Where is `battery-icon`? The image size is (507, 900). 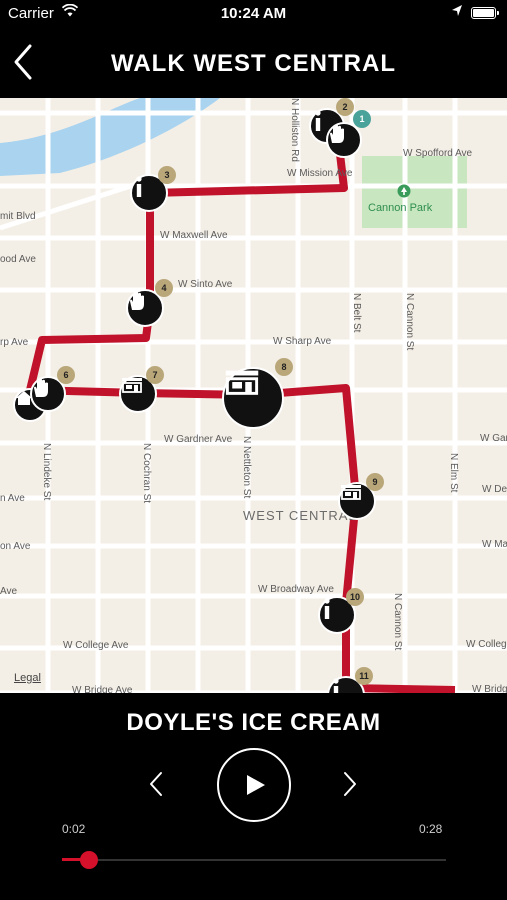
battery-icon is located at coordinates (485, 13).